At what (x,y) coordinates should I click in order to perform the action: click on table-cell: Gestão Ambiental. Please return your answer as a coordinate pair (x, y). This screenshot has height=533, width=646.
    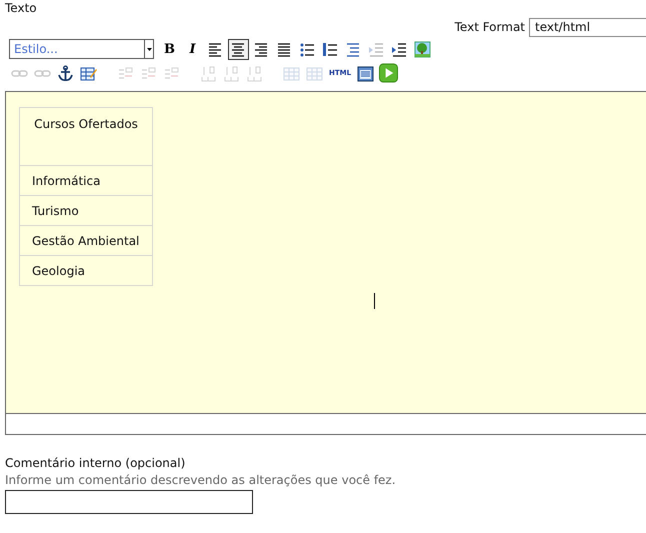
    Looking at the image, I should click on (86, 241).